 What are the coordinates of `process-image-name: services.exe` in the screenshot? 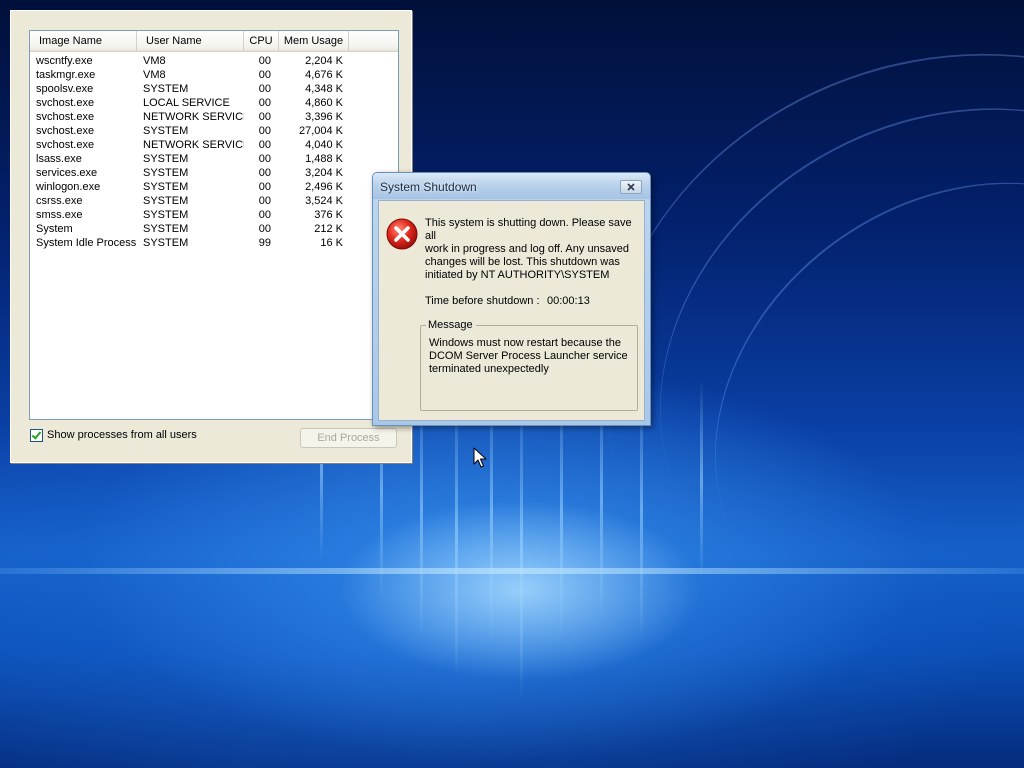 It's located at (67, 173).